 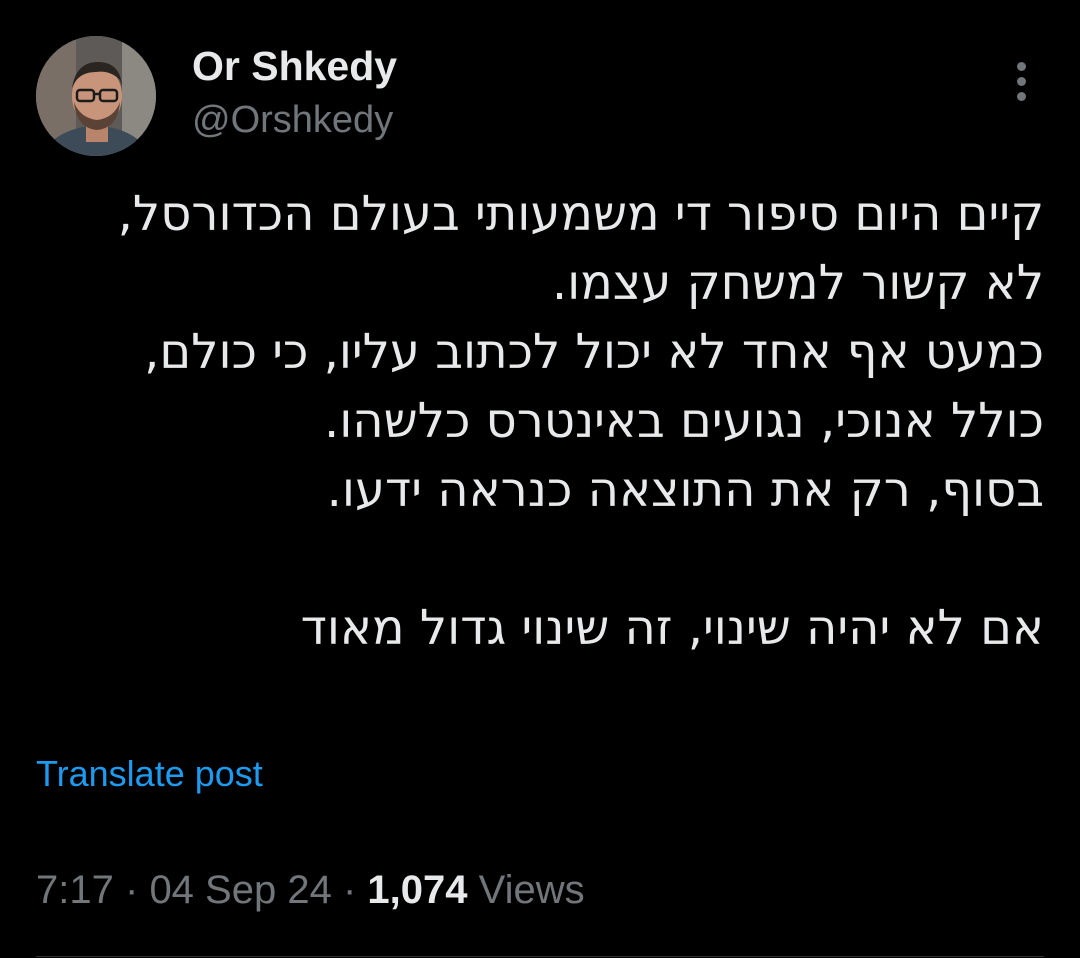 What do you see at coordinates (75, 890) in the screenshot?
I see `post-time: 7:17` at bounding box center [75, 890].